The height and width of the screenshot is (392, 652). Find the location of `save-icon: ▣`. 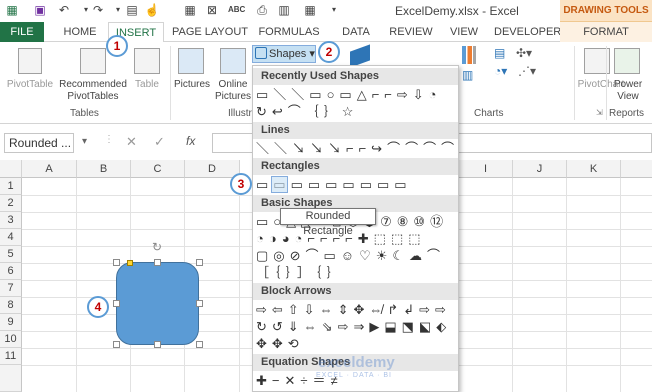

save-icon: ▣ is located at coordinates (40, 10).